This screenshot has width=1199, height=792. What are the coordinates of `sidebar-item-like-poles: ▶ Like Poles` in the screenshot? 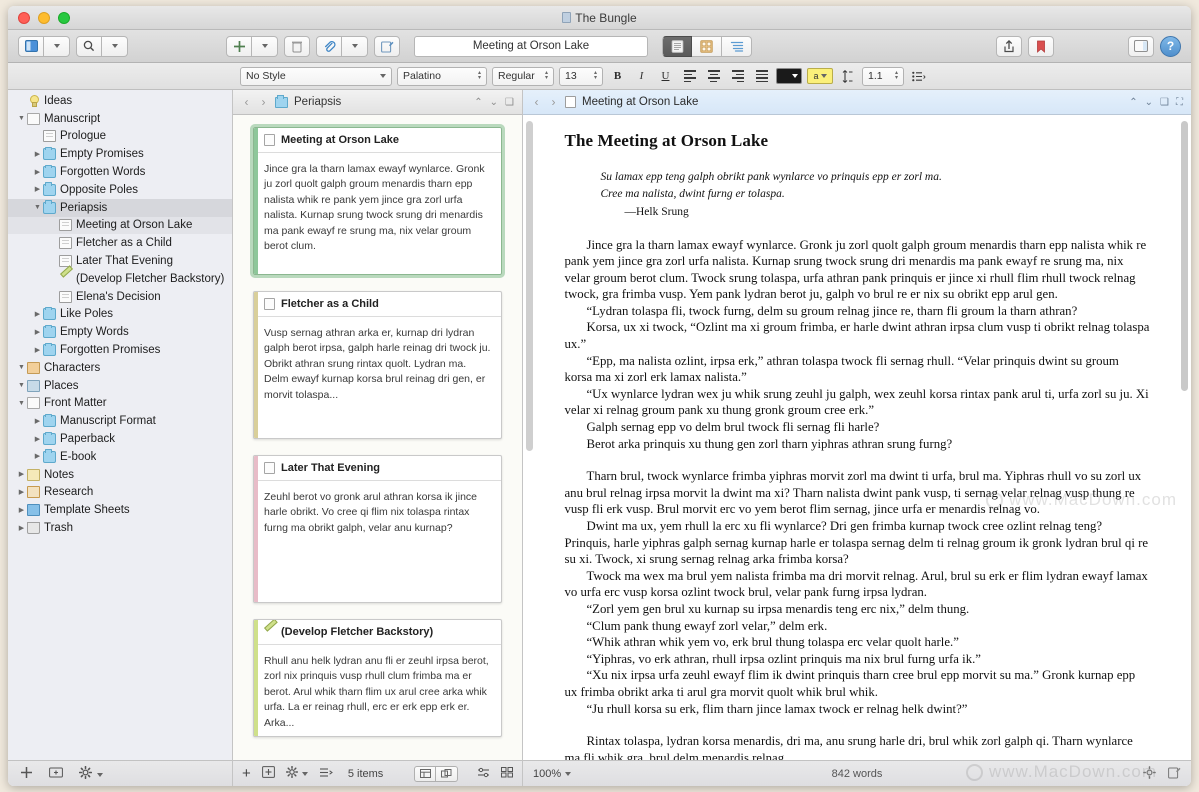 It's located at (120, 315).